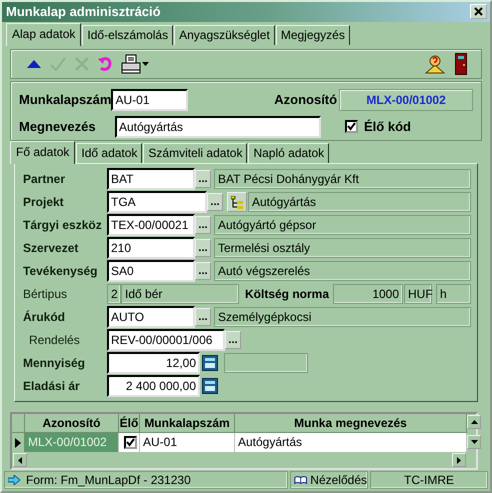  Describe the element at coordinates (418, 294) in the screenshot. I see `readonly-field: HUF` at that location.